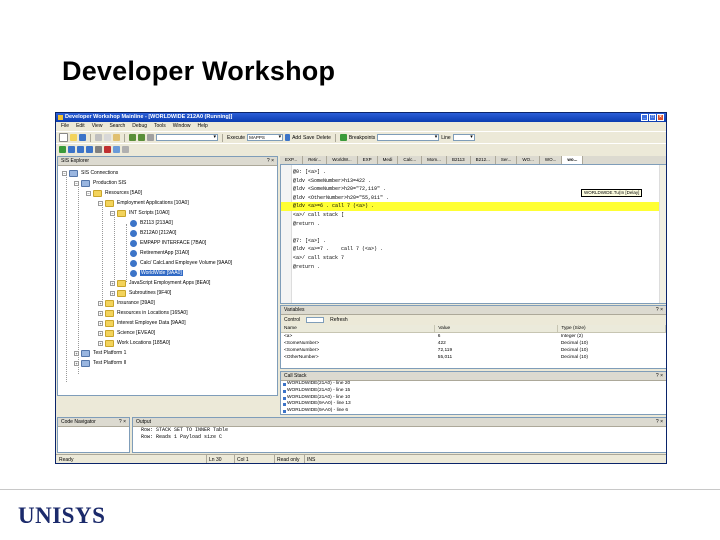  Describe the element at coordinates (100, 363) in the screenshot. I see `tree-node-test-platform-2: + Test Platform II` at that location.